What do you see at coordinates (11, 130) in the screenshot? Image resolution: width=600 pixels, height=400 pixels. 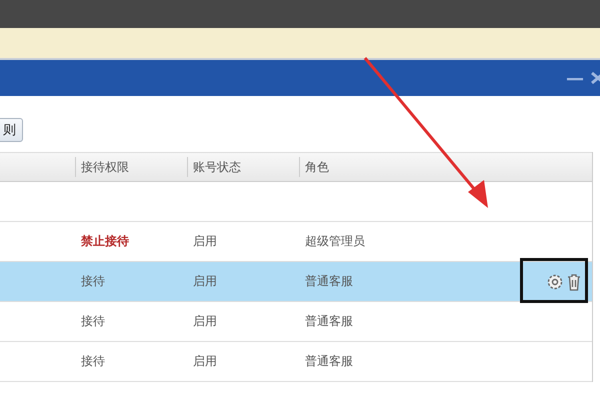 I see `toolbar-button: 则` at bounding box center [11, 130].